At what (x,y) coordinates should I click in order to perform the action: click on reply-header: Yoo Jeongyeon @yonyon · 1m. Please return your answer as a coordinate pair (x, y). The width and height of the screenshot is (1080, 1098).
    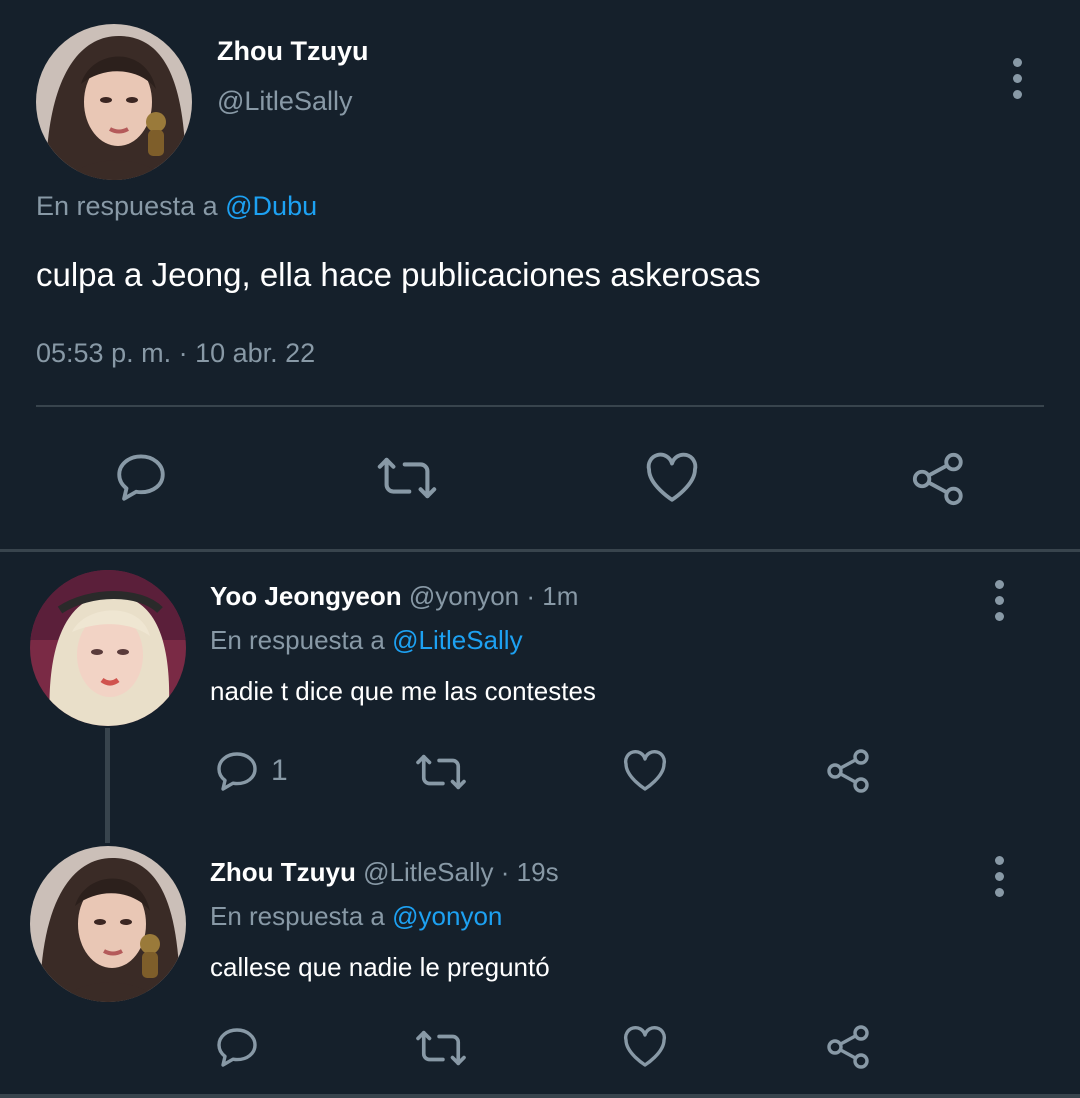
    Looking at the image, I should click on (394, 596).